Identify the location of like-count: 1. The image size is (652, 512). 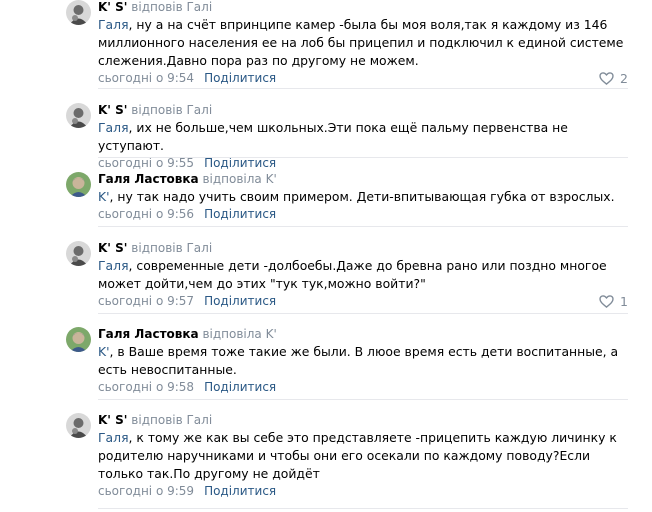
(624, 301).